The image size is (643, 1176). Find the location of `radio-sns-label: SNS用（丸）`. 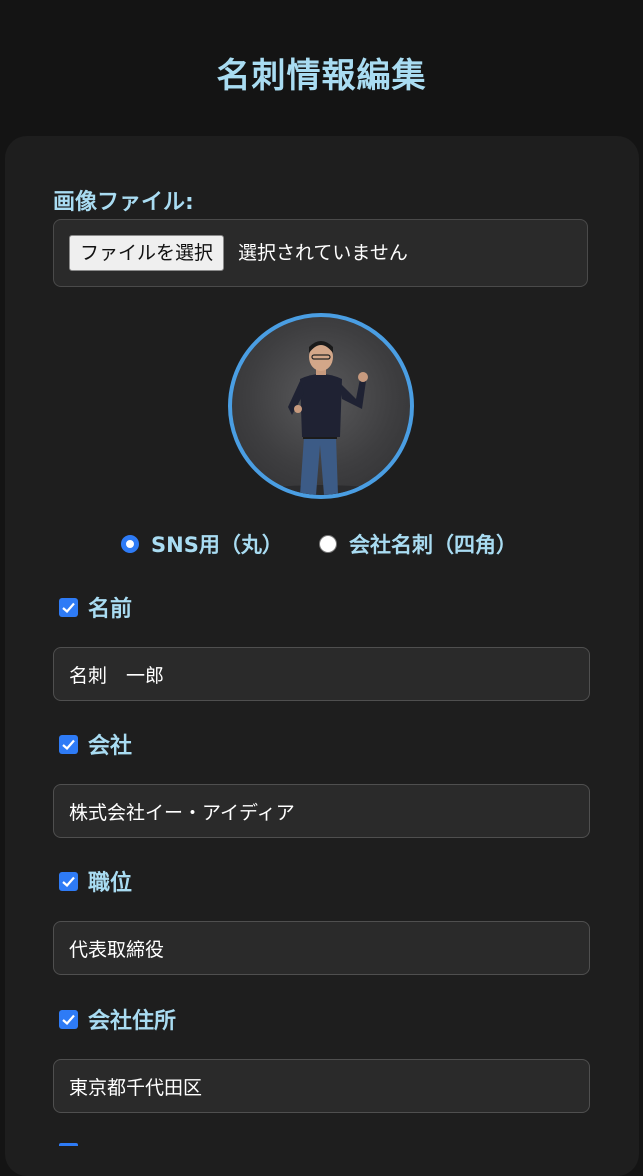

radio-sns-label: SNS用（丸） is located at coordinates (217, 545).